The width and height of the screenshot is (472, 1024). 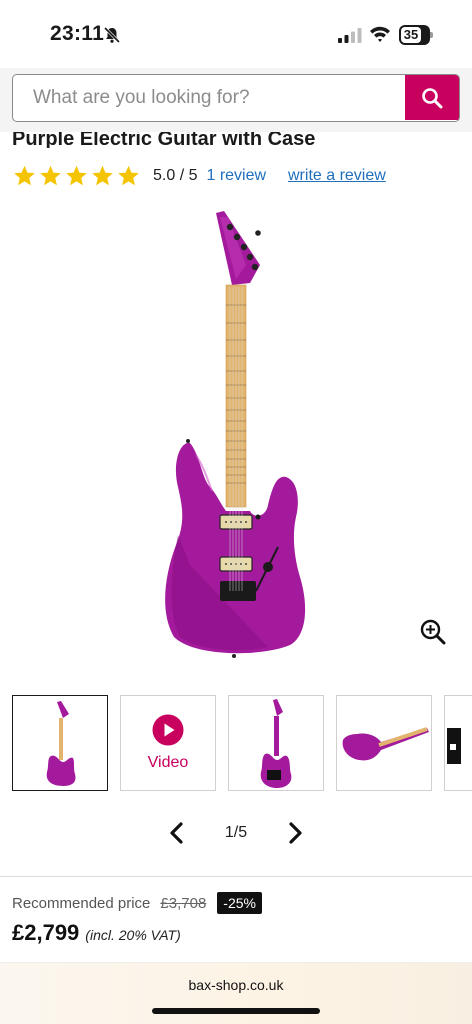 What do you see at coordinates (112, 35) in the screenshot?
I see `bell-muted-icon` at bounding box center [112, 35].